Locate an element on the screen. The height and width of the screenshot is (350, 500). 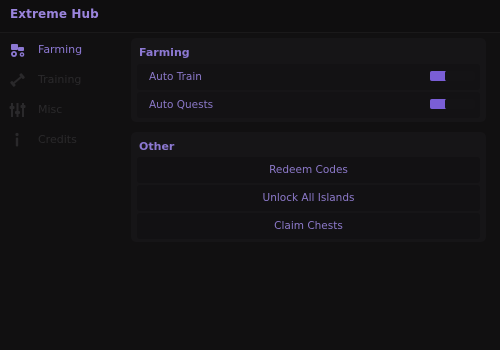
unlock-all-islands-button: Unlock All Islands is located at coordinates (308, 198).